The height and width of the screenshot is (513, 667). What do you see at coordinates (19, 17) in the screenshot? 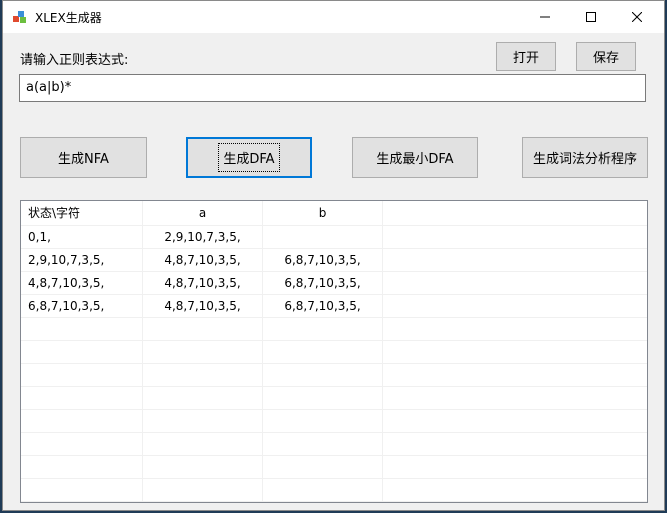
I see `app-icon` at bounding box center [19, 17].